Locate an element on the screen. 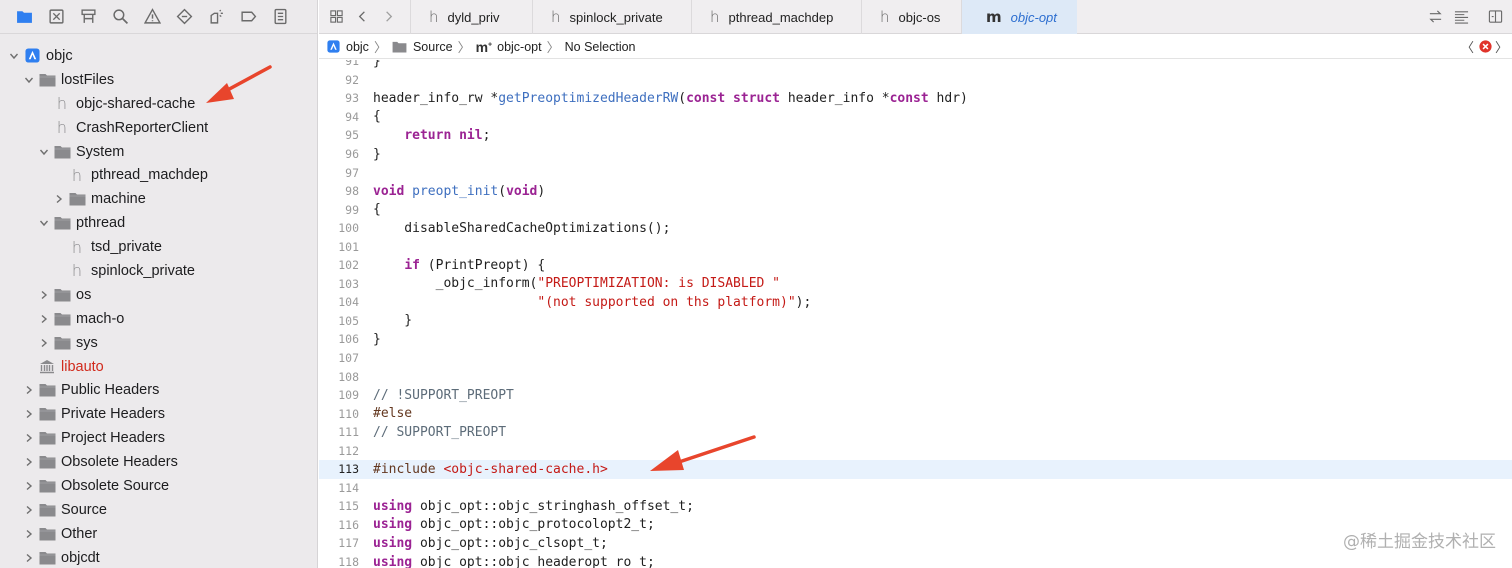 The width and height of the screenshot is (1512, 568). tree-item: machine is located at coordinates (158, 199).